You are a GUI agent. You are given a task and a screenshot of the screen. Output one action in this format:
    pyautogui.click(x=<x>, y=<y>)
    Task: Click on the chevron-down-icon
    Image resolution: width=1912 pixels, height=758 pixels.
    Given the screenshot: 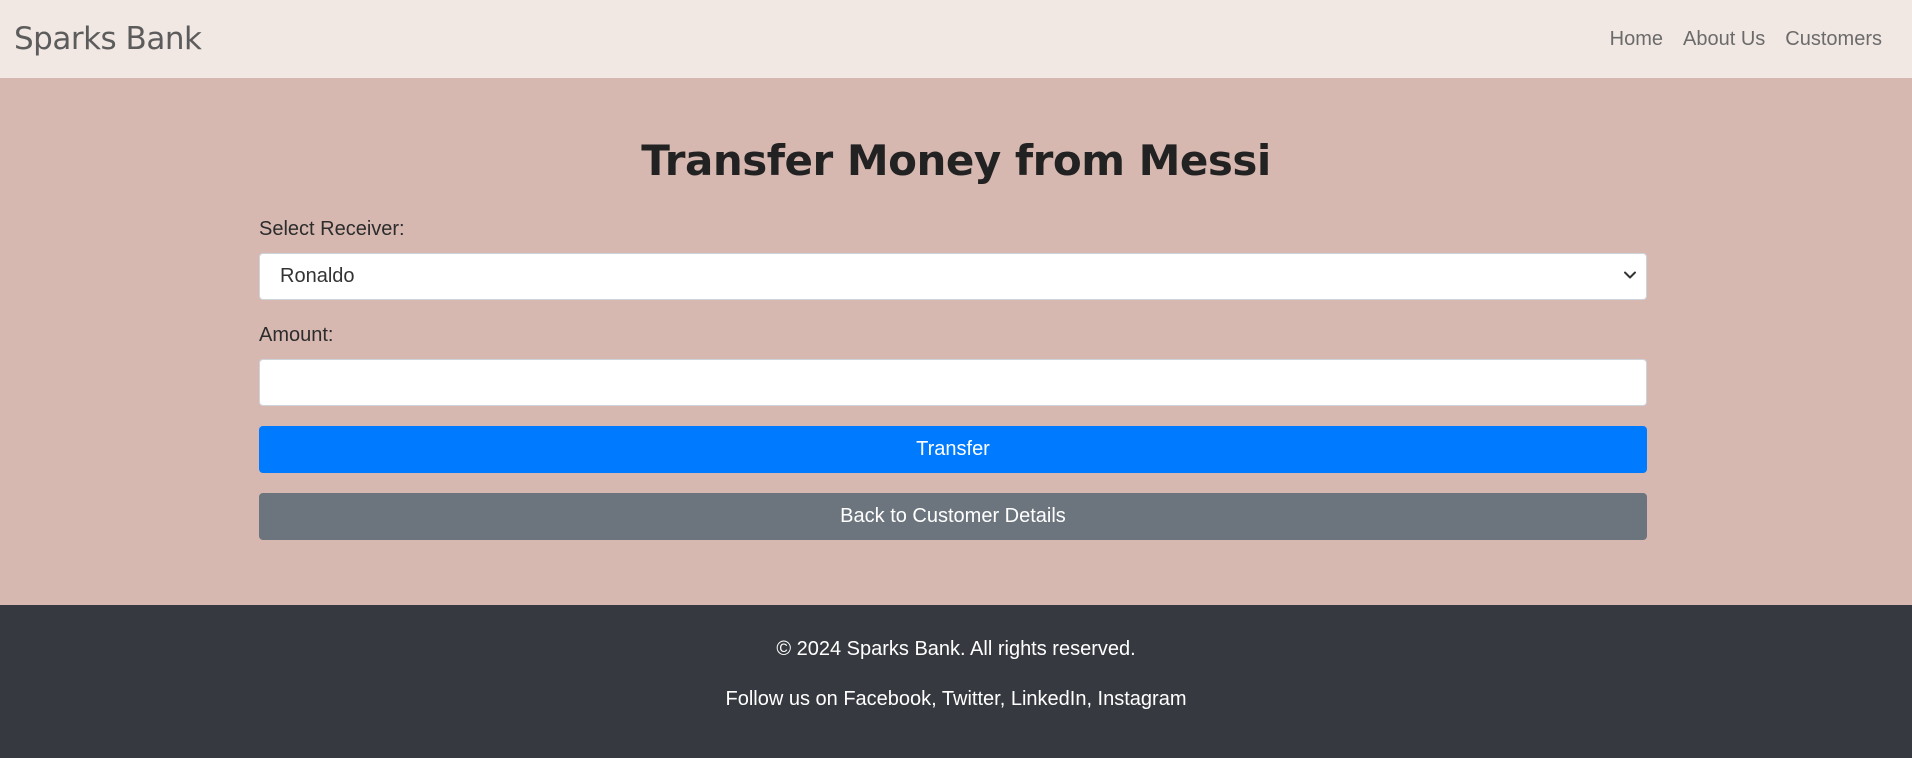 What is the action you would take?
    pyautogui.click(x=1630, y=275)
    